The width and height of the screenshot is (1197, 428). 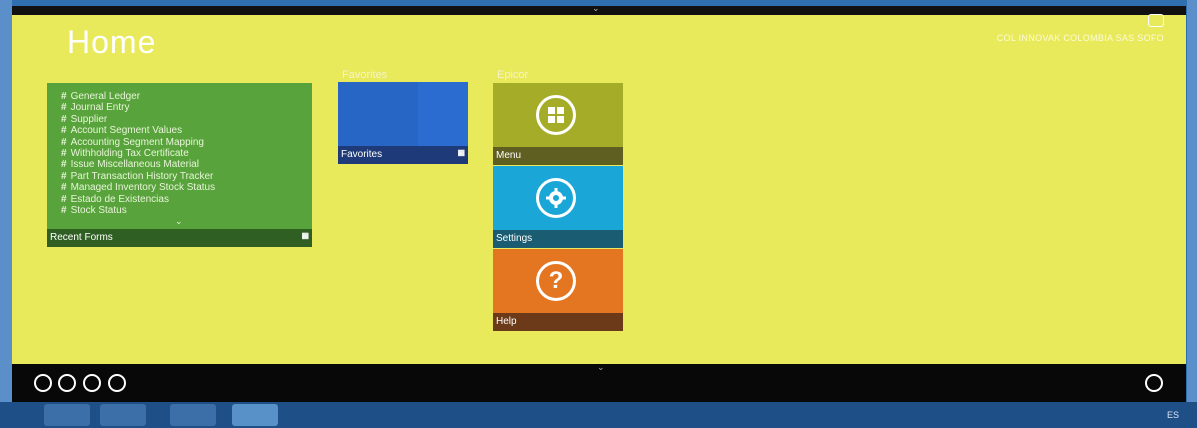 What do you see at coordinates (81, 237) in the screenshot?
I see `recent-forms-label: Recent Forms` at bounding box center [81, 237].